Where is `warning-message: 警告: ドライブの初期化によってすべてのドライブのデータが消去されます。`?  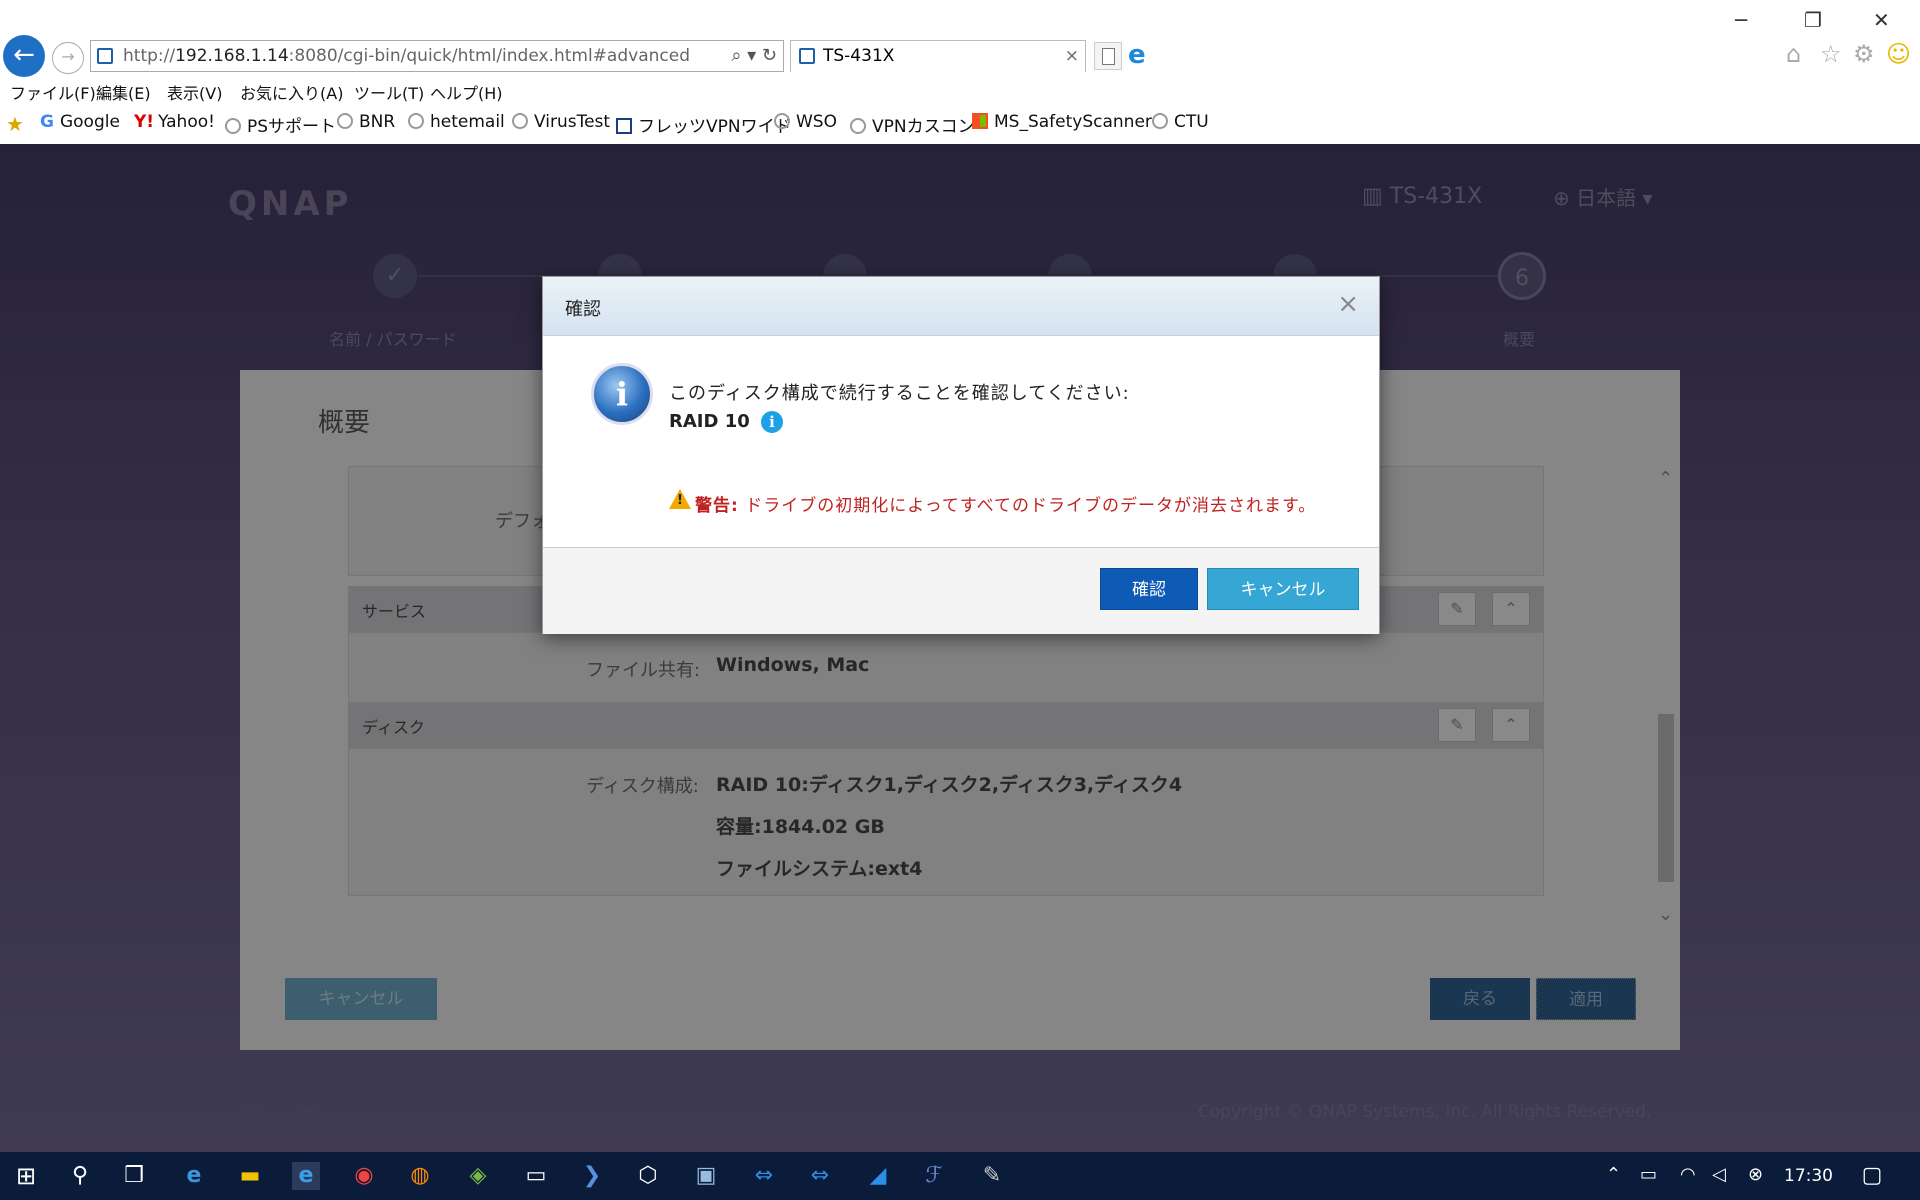 warning-message: 警告: ドライブの初期化によってすべてのドライブのデータが消去されます。 is located at coordinates (1006, 506).